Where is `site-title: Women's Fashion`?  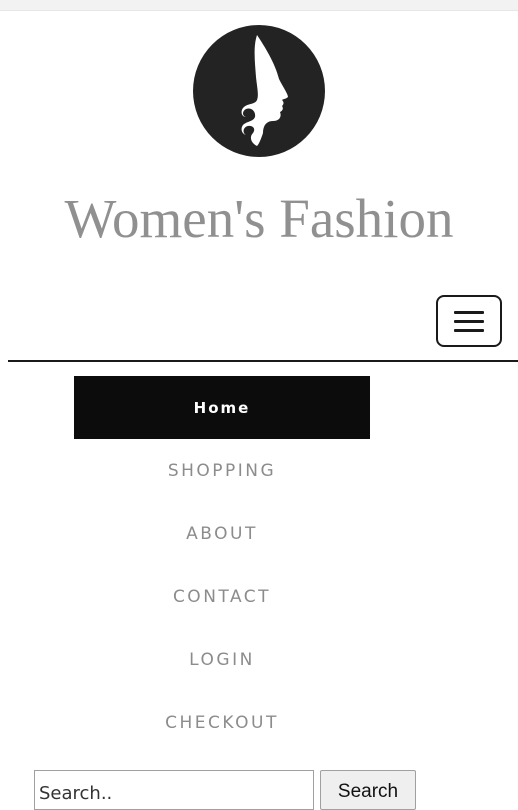
site-title: Women's Fashion is located at coordinates (259, 218).